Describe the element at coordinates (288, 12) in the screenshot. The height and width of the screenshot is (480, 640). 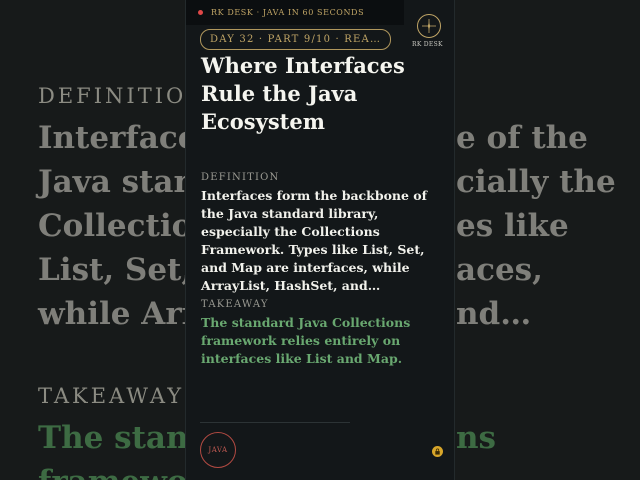
I see `channel-title: RK DESK · JAVA IN 60 SECONDS` at that location.